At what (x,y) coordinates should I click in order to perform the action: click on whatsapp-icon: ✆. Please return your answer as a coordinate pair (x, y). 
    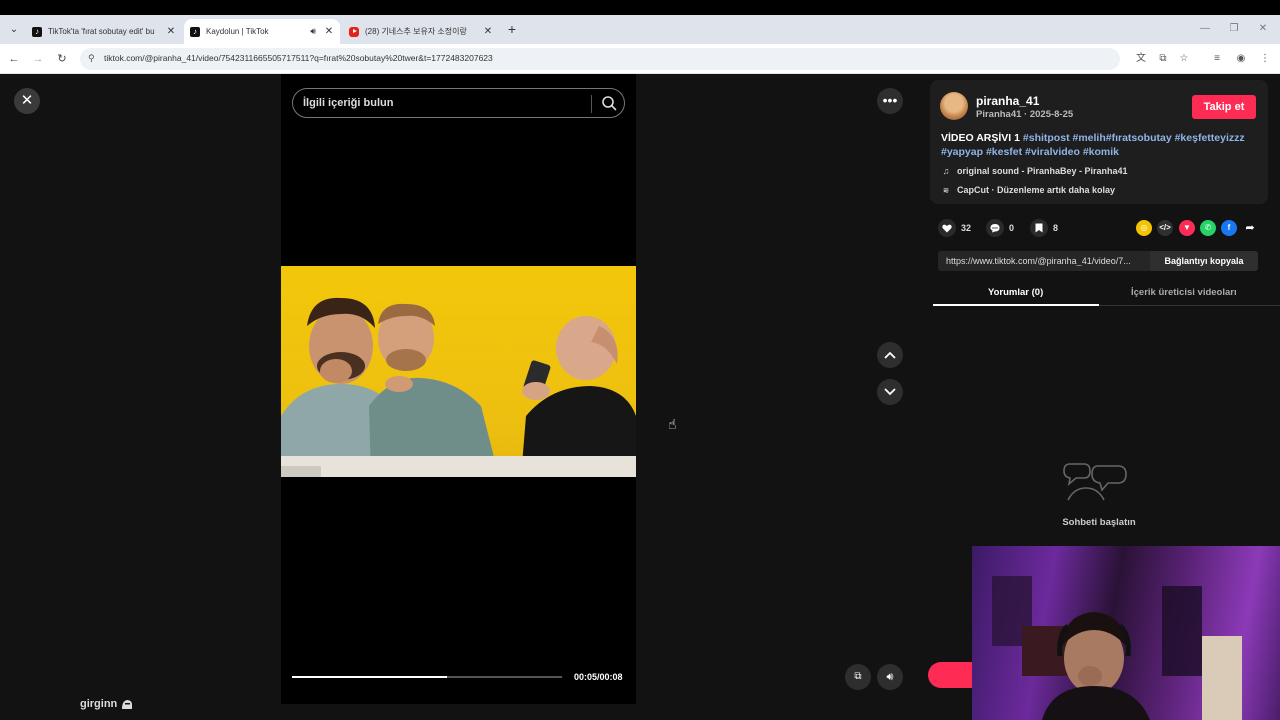
    Looking at the image, I should click on (1208, 228).